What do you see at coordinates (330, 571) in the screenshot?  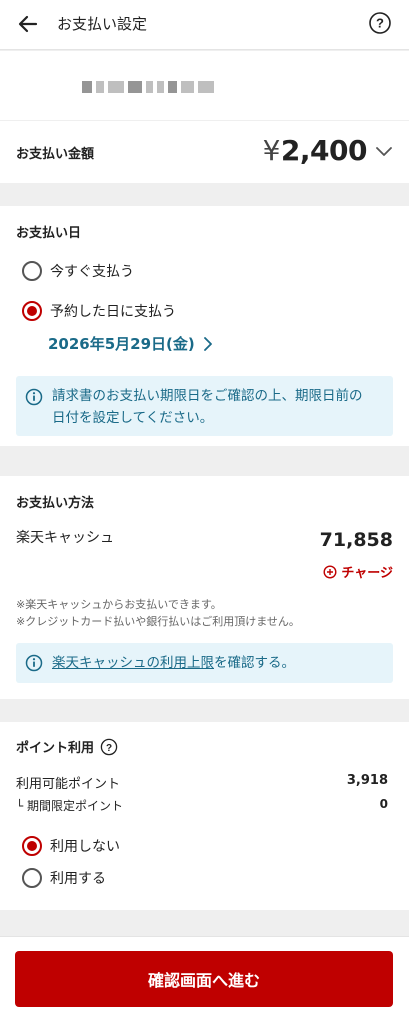 I see `plus-circle-icon` at bounding box center [330, 571].